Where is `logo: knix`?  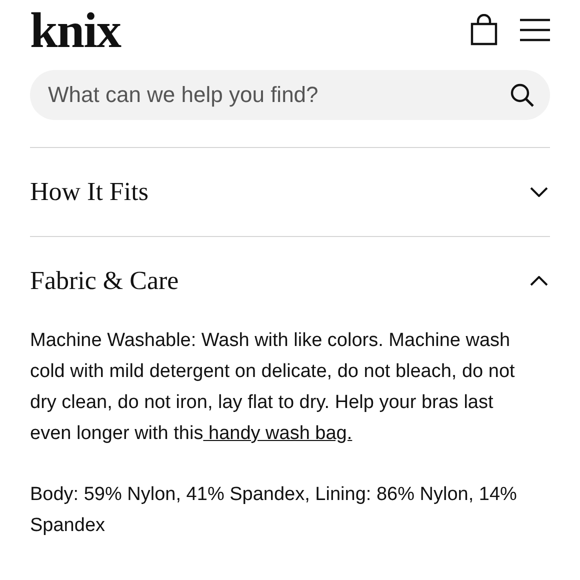
logo: knix is located at coordinates (75, 30).